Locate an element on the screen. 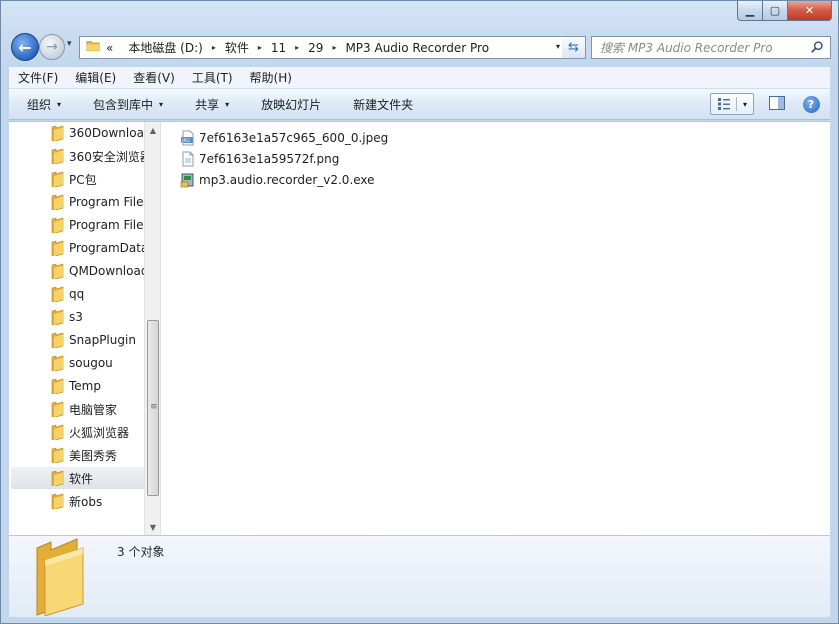 This screenshot has height=624, width=839. slideshow-label: 放映幻灯片 is located at coordinates (291, 104).